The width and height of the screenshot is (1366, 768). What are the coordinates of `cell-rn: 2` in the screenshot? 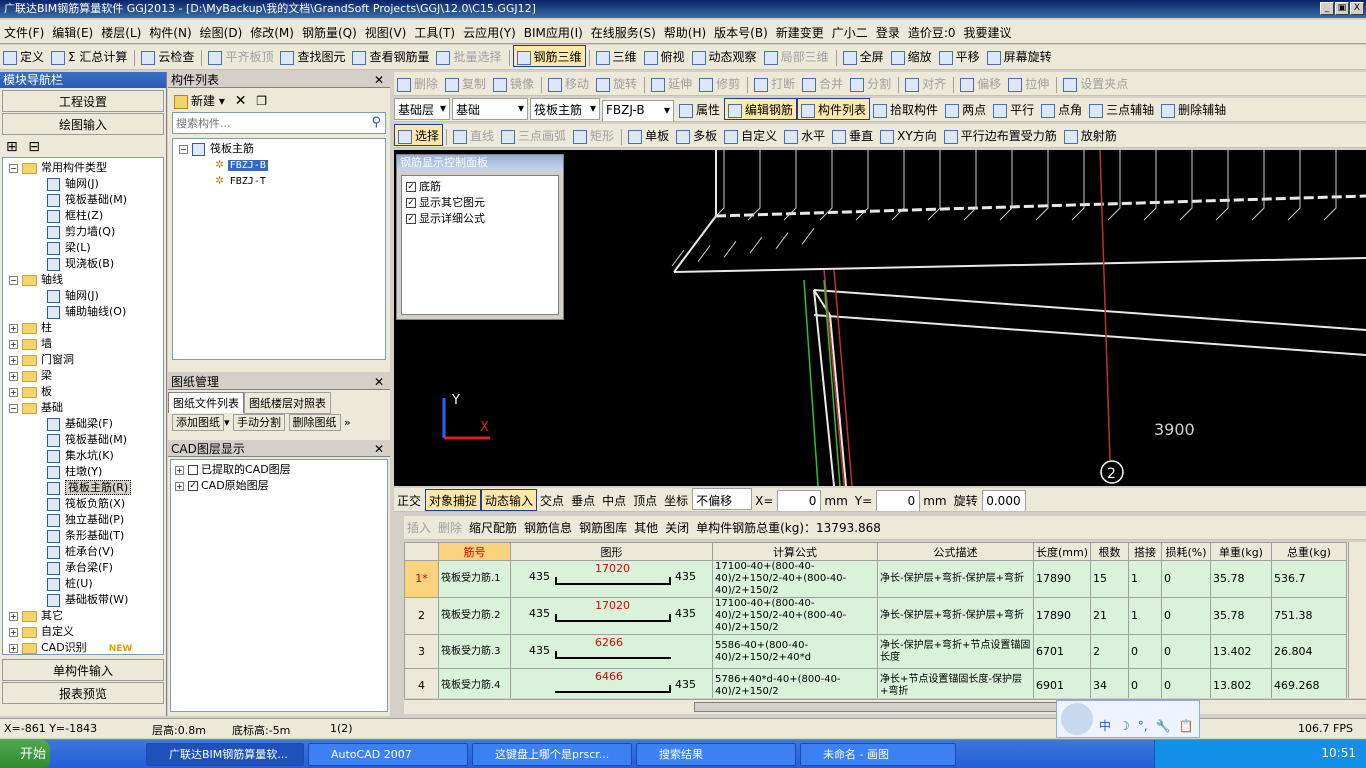 It's located at (421, 616).